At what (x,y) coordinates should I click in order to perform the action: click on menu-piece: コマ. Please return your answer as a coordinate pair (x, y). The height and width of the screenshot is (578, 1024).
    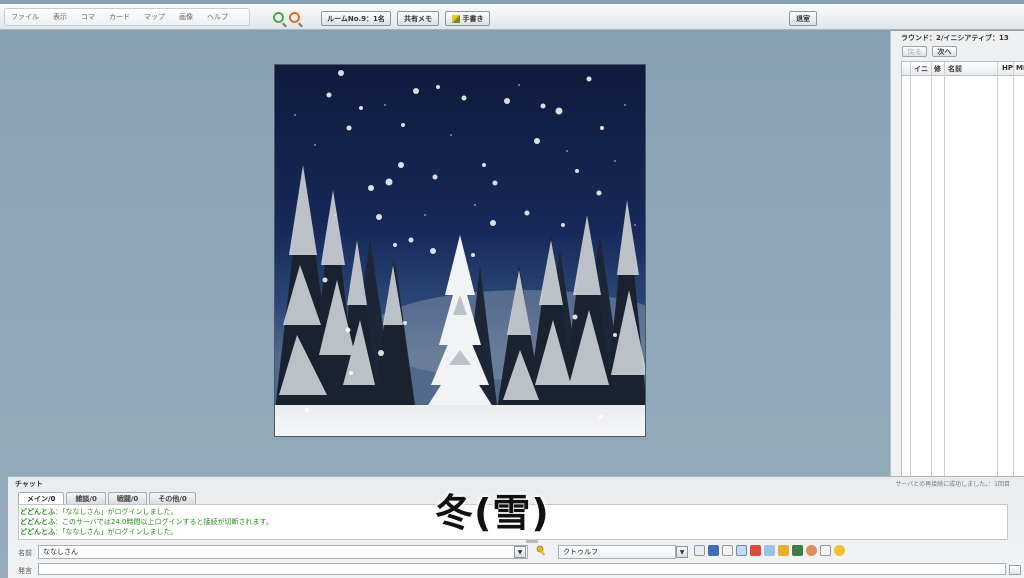
    Looking at the image, I should click on (88, 17).